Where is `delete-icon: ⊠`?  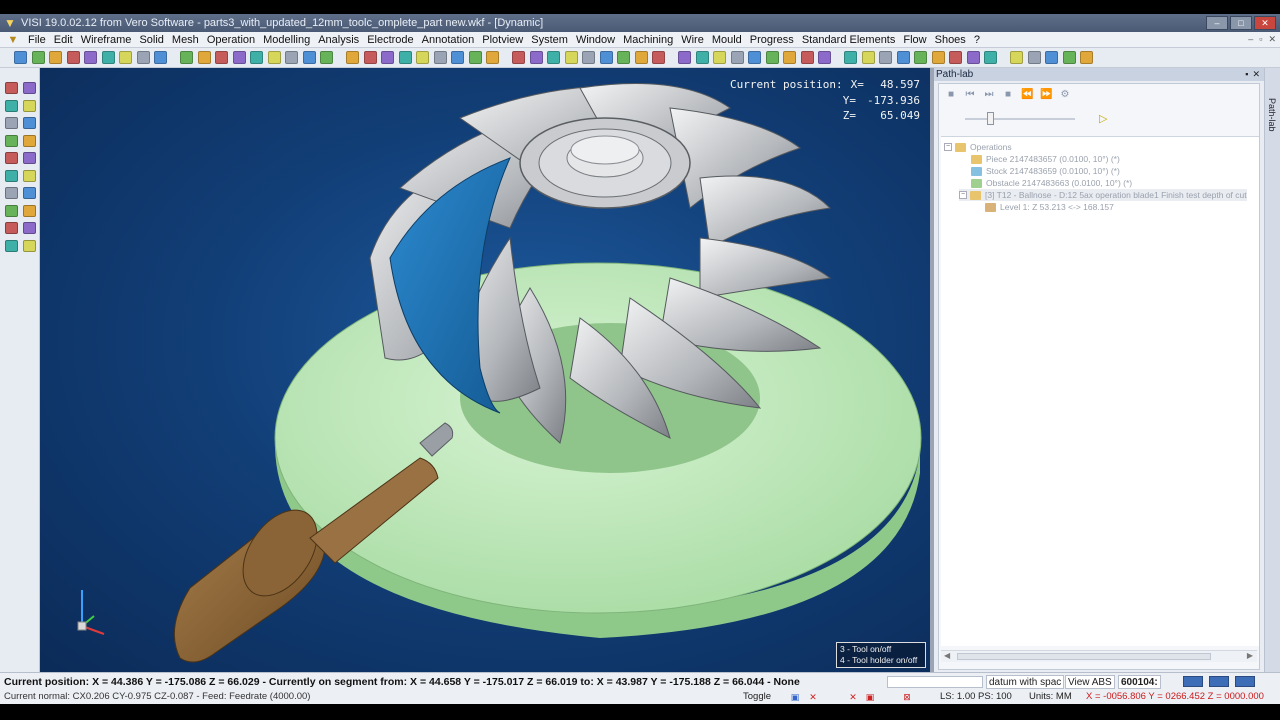
delete-icon: ⊠ is located at coordinates (907, 697).